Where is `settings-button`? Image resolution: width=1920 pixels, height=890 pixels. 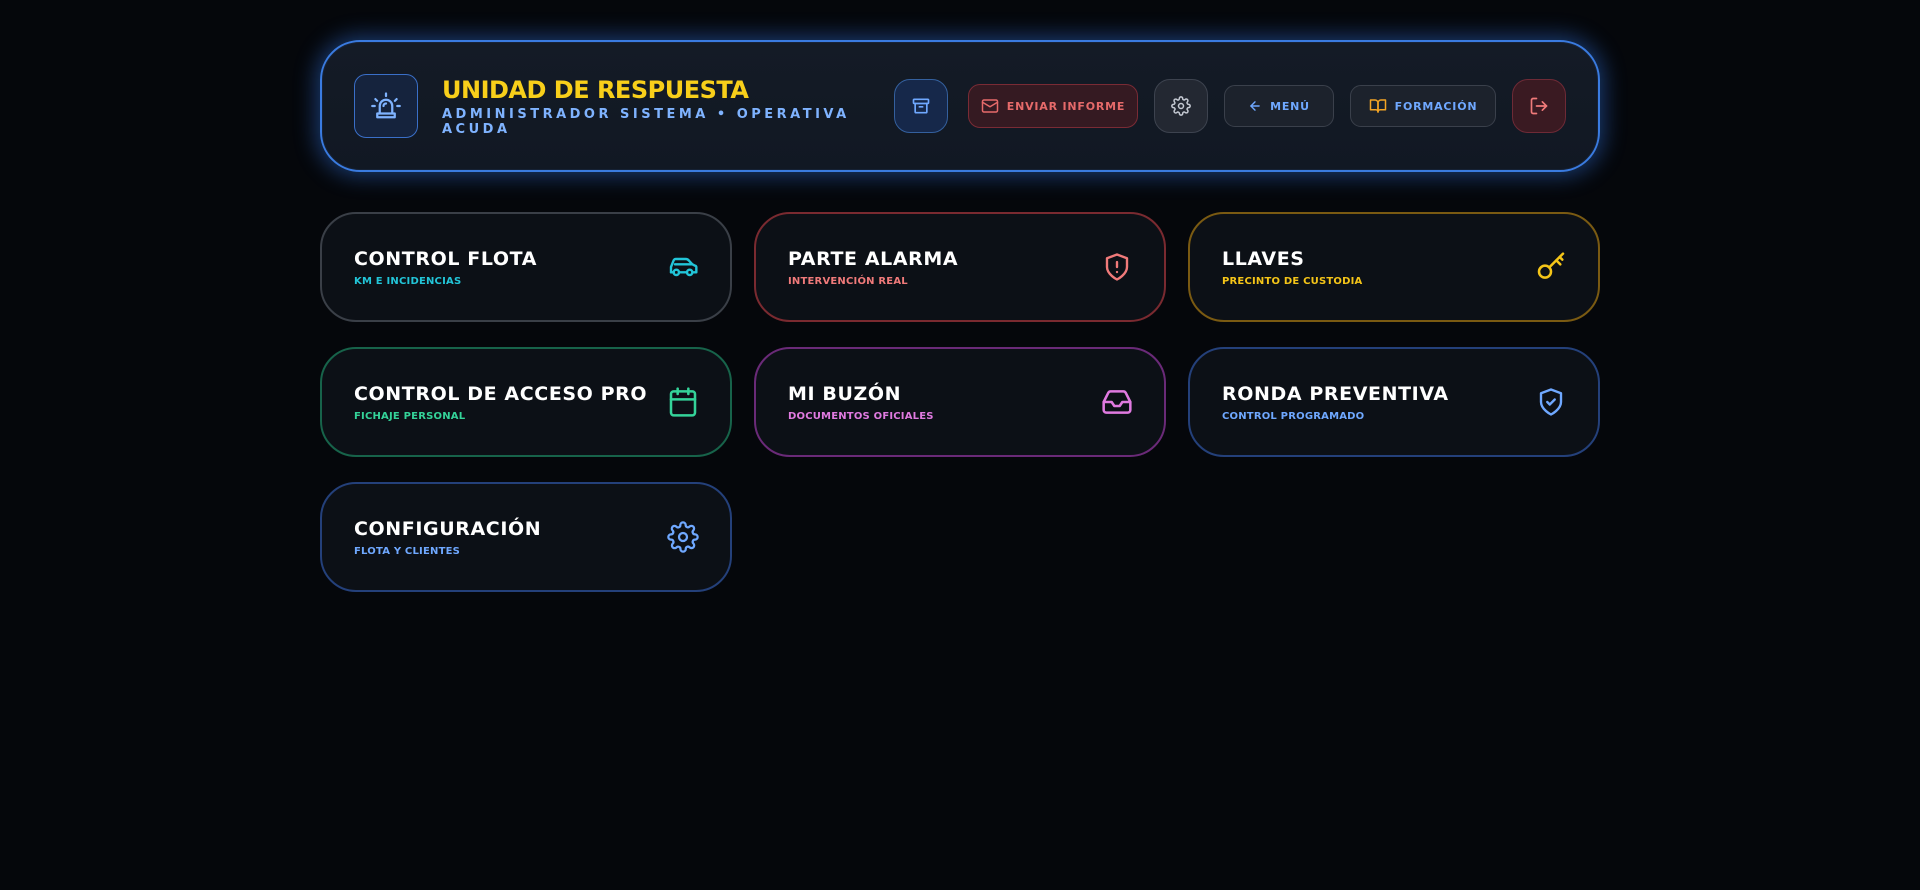
settings-button is located at coordinates (1181, 106).